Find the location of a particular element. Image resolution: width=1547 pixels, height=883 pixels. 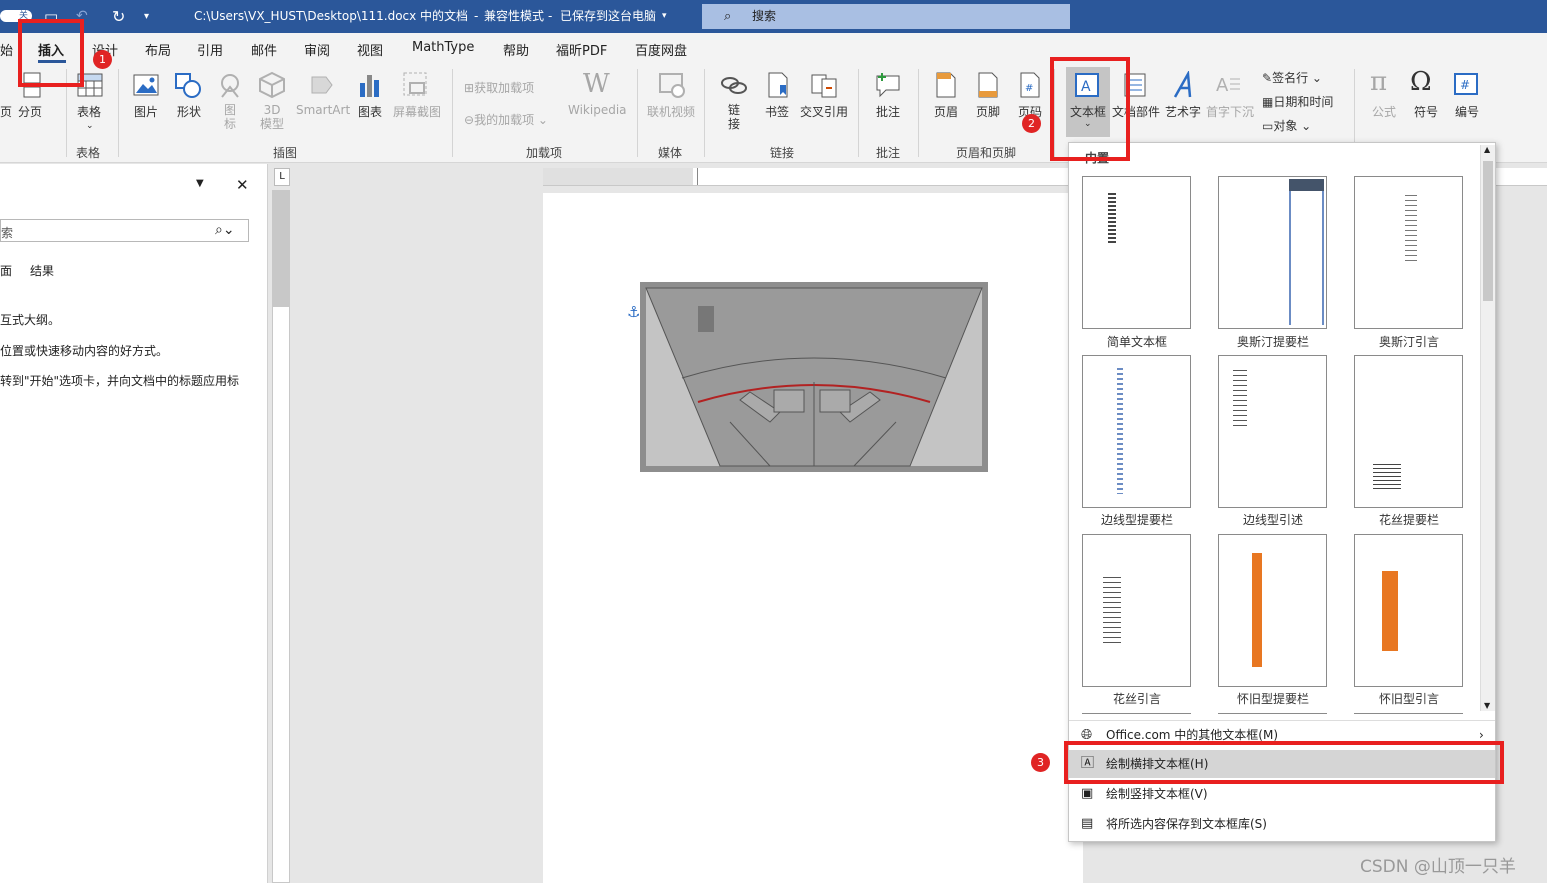

online-video-button: 联机视频 is located at coordinates (671, 111).